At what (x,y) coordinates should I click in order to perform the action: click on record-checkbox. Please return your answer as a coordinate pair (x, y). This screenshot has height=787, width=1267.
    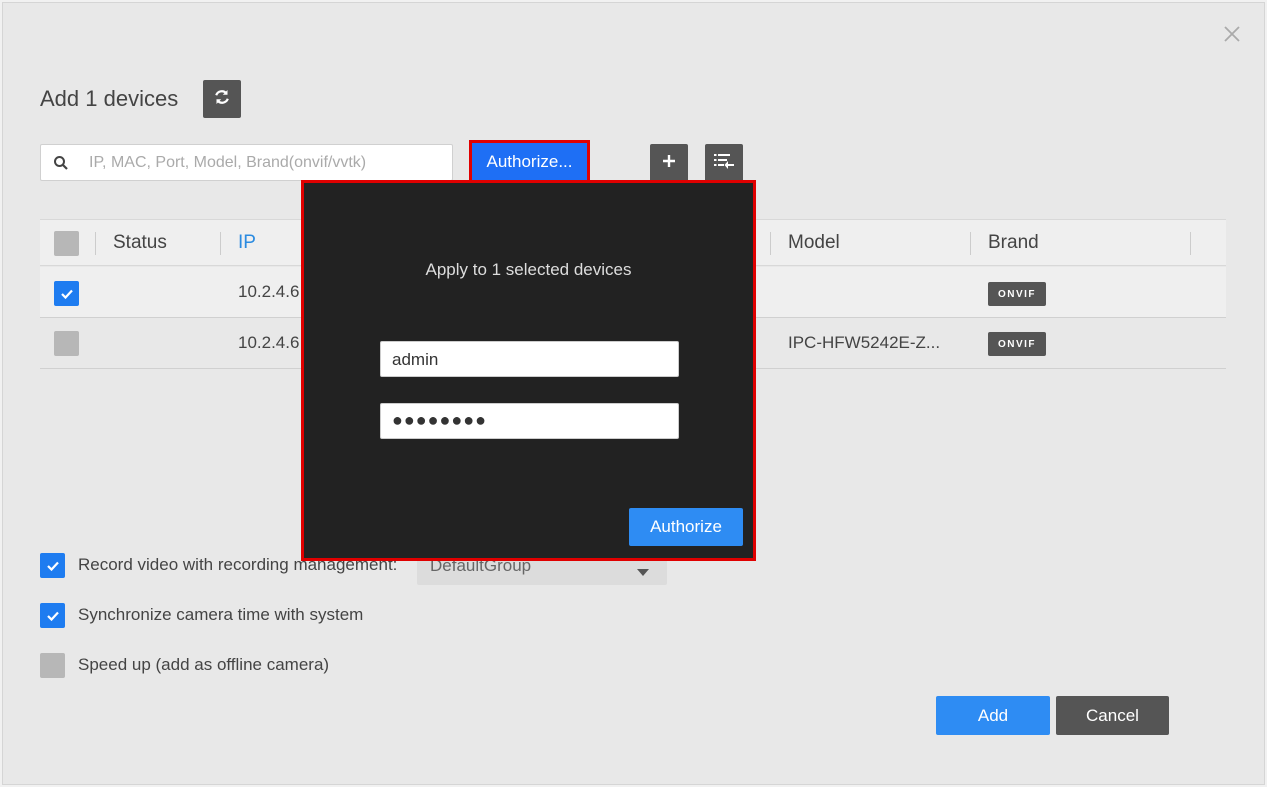
    Looking at the image, I should click on (52, 565).